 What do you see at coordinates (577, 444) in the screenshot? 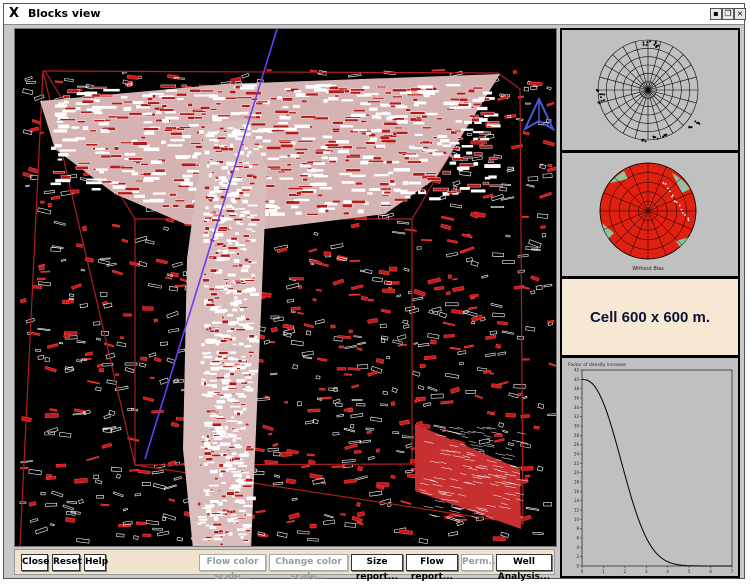
I see `y-tick-label: 26` at bounding box center [577, 444].